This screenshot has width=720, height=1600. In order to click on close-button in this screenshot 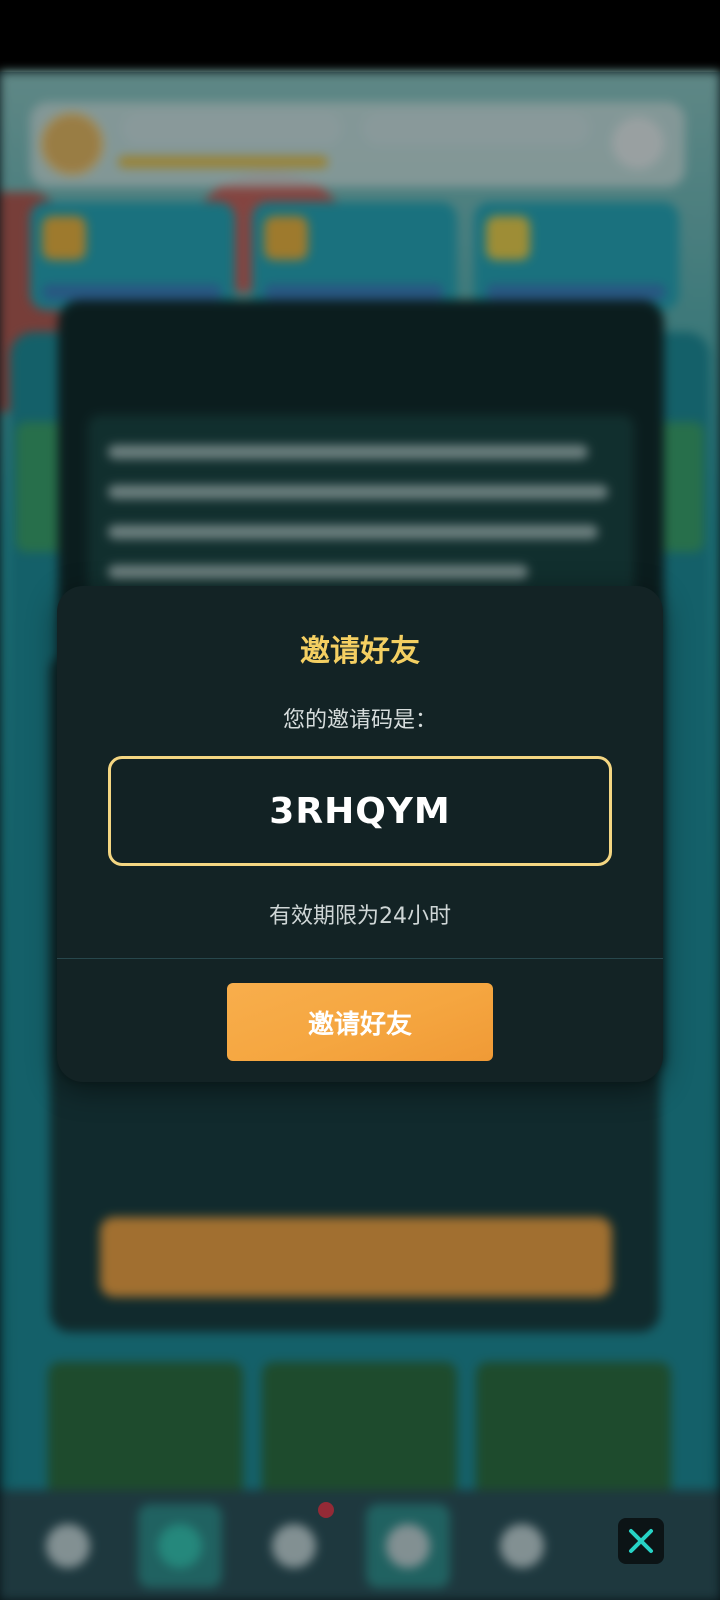, I will do `click(641, 1541)`.